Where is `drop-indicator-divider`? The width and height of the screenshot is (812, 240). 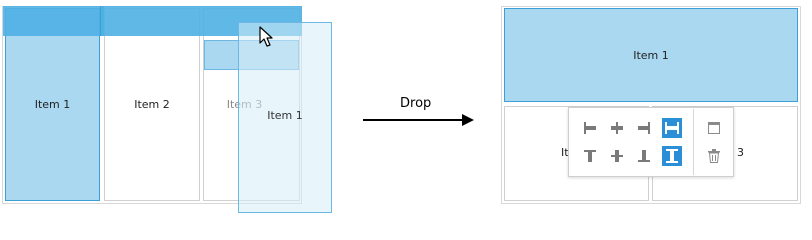
drop-indicator-divider is located at coordinates (102, 21).